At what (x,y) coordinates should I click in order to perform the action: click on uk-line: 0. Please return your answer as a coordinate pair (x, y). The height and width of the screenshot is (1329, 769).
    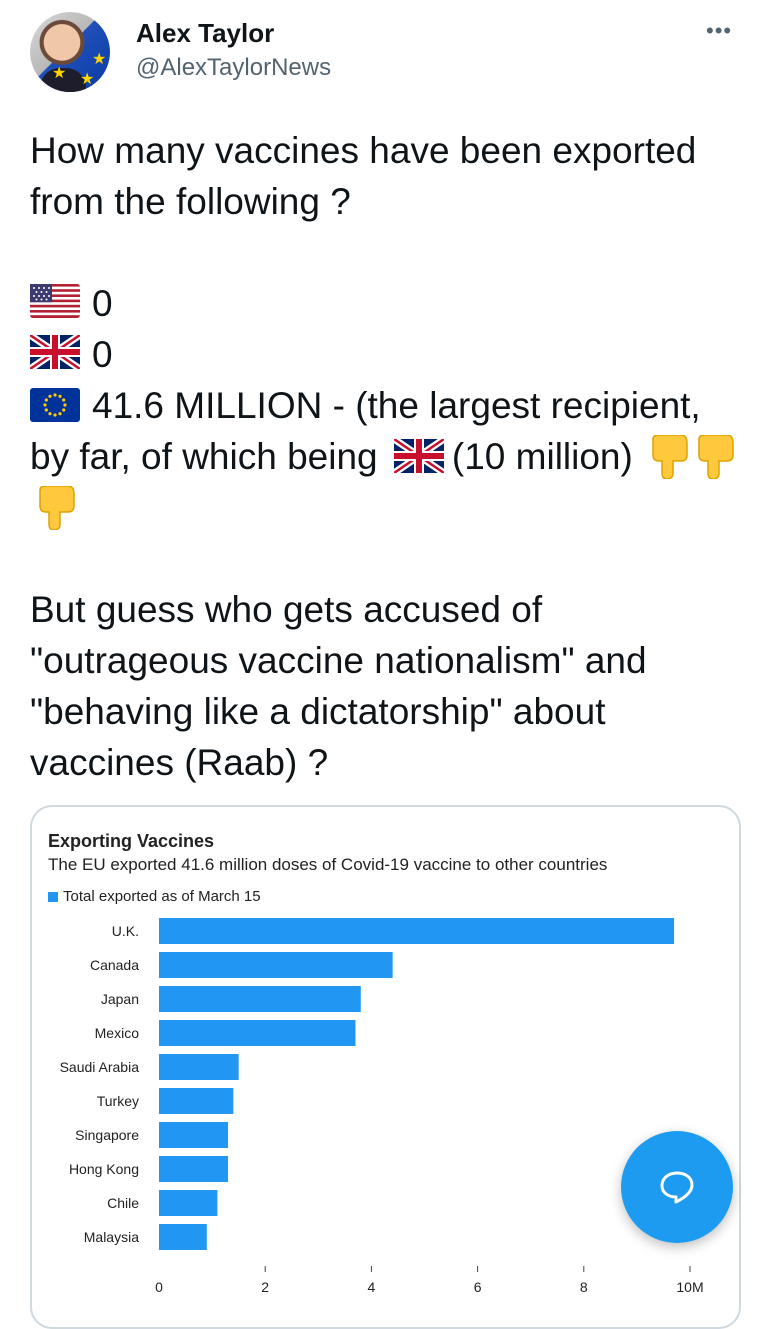
    Looking at the image, I should click on (387, 354).